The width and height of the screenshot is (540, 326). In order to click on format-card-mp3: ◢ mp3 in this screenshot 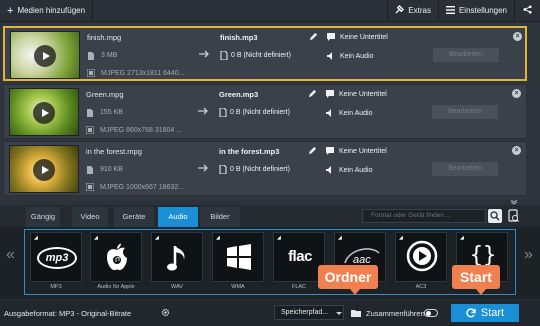, I will do `click(56, 257)`.